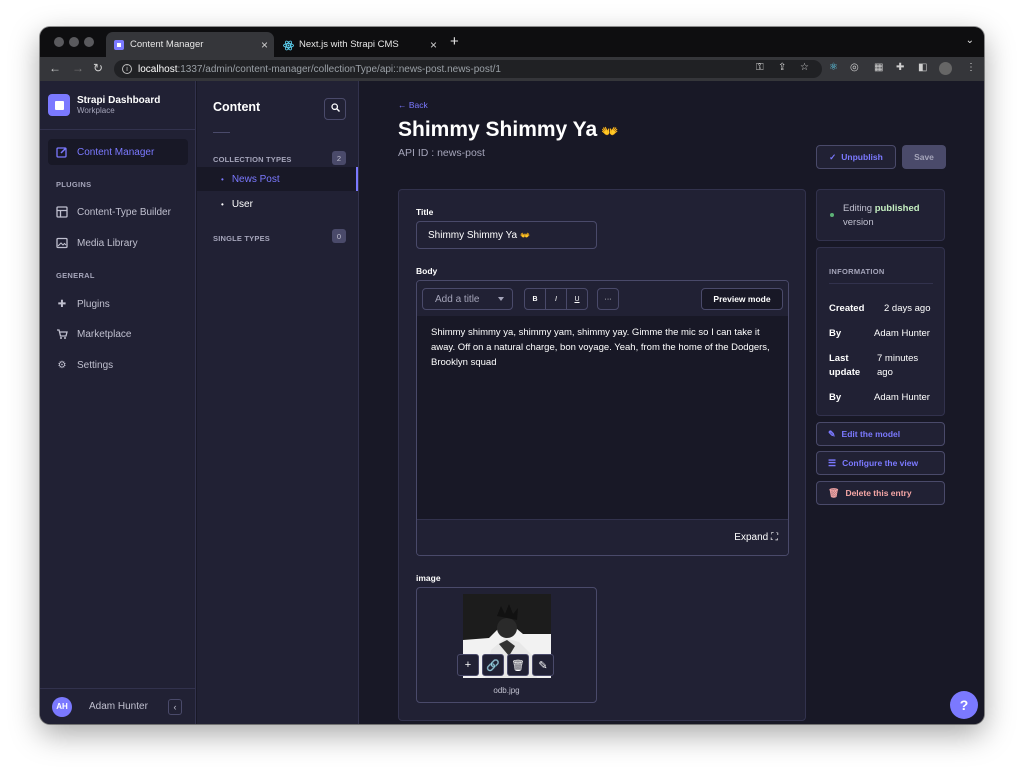 The image size is (1024, 776). I want to click on back-arrow-icon: ←, so click(55, 68).